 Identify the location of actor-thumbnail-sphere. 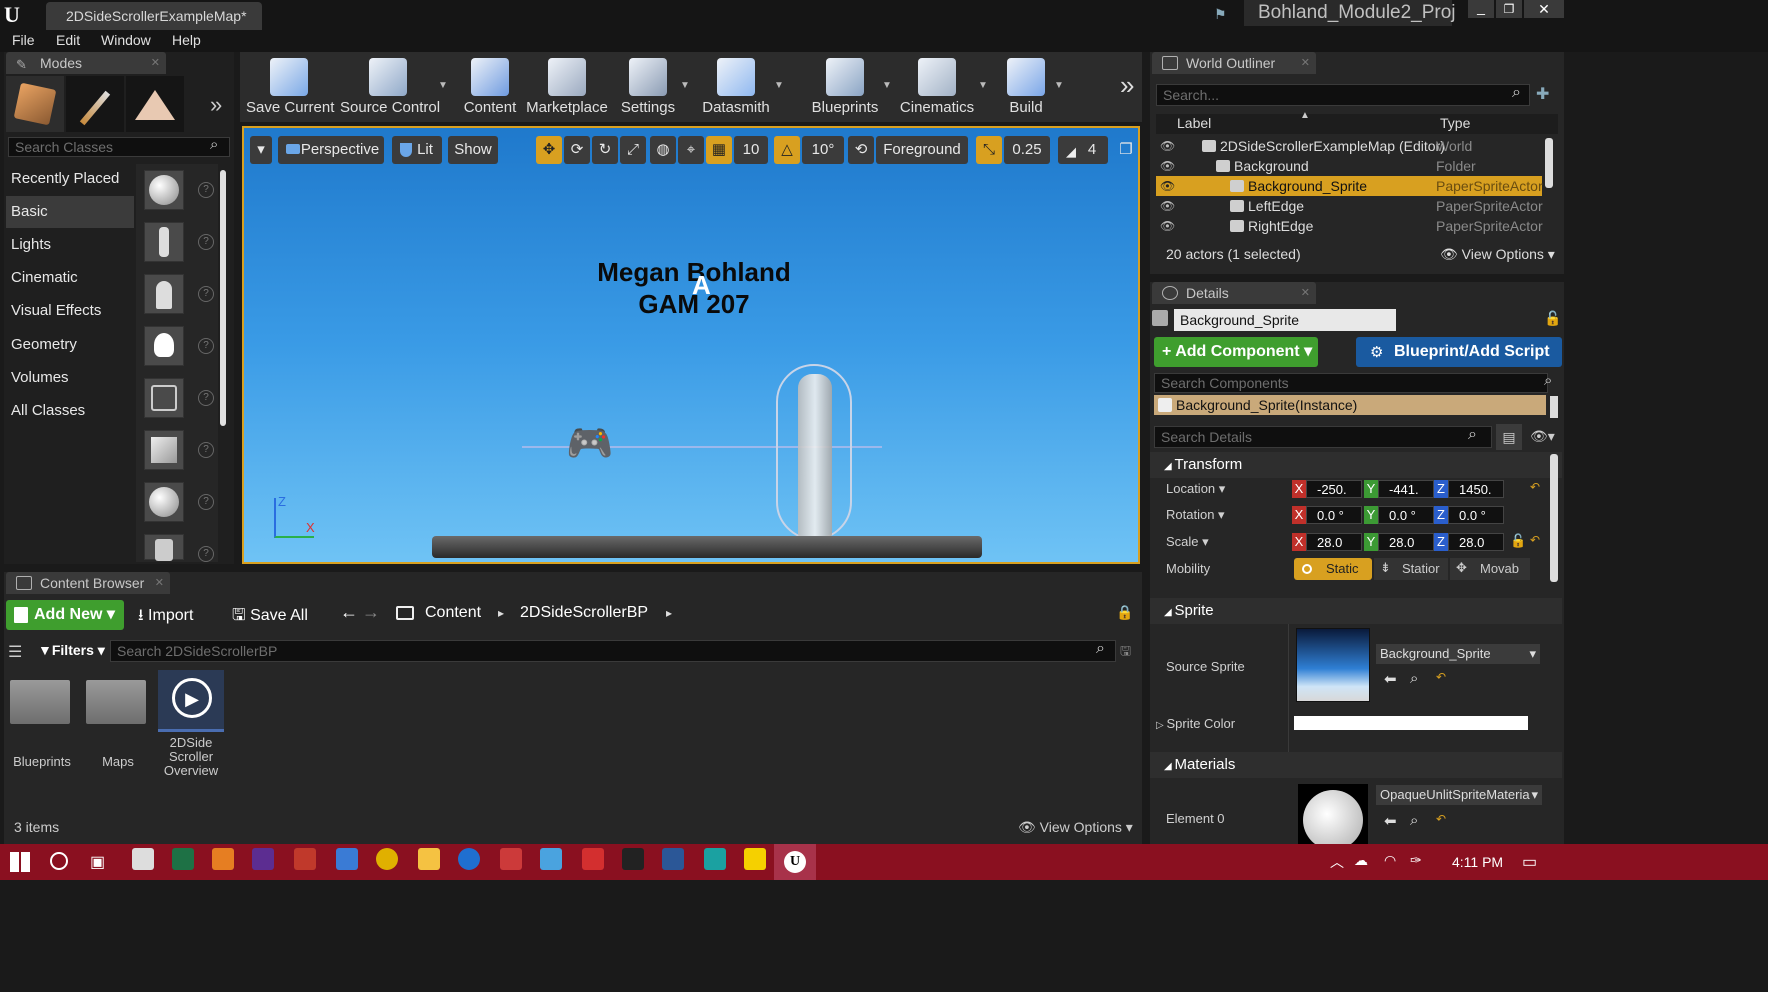
(164, 190).